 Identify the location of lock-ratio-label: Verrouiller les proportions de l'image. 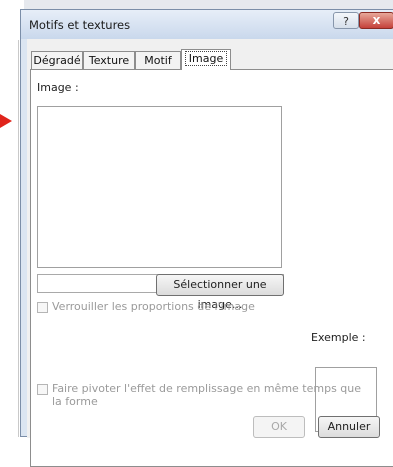
(153, 306).